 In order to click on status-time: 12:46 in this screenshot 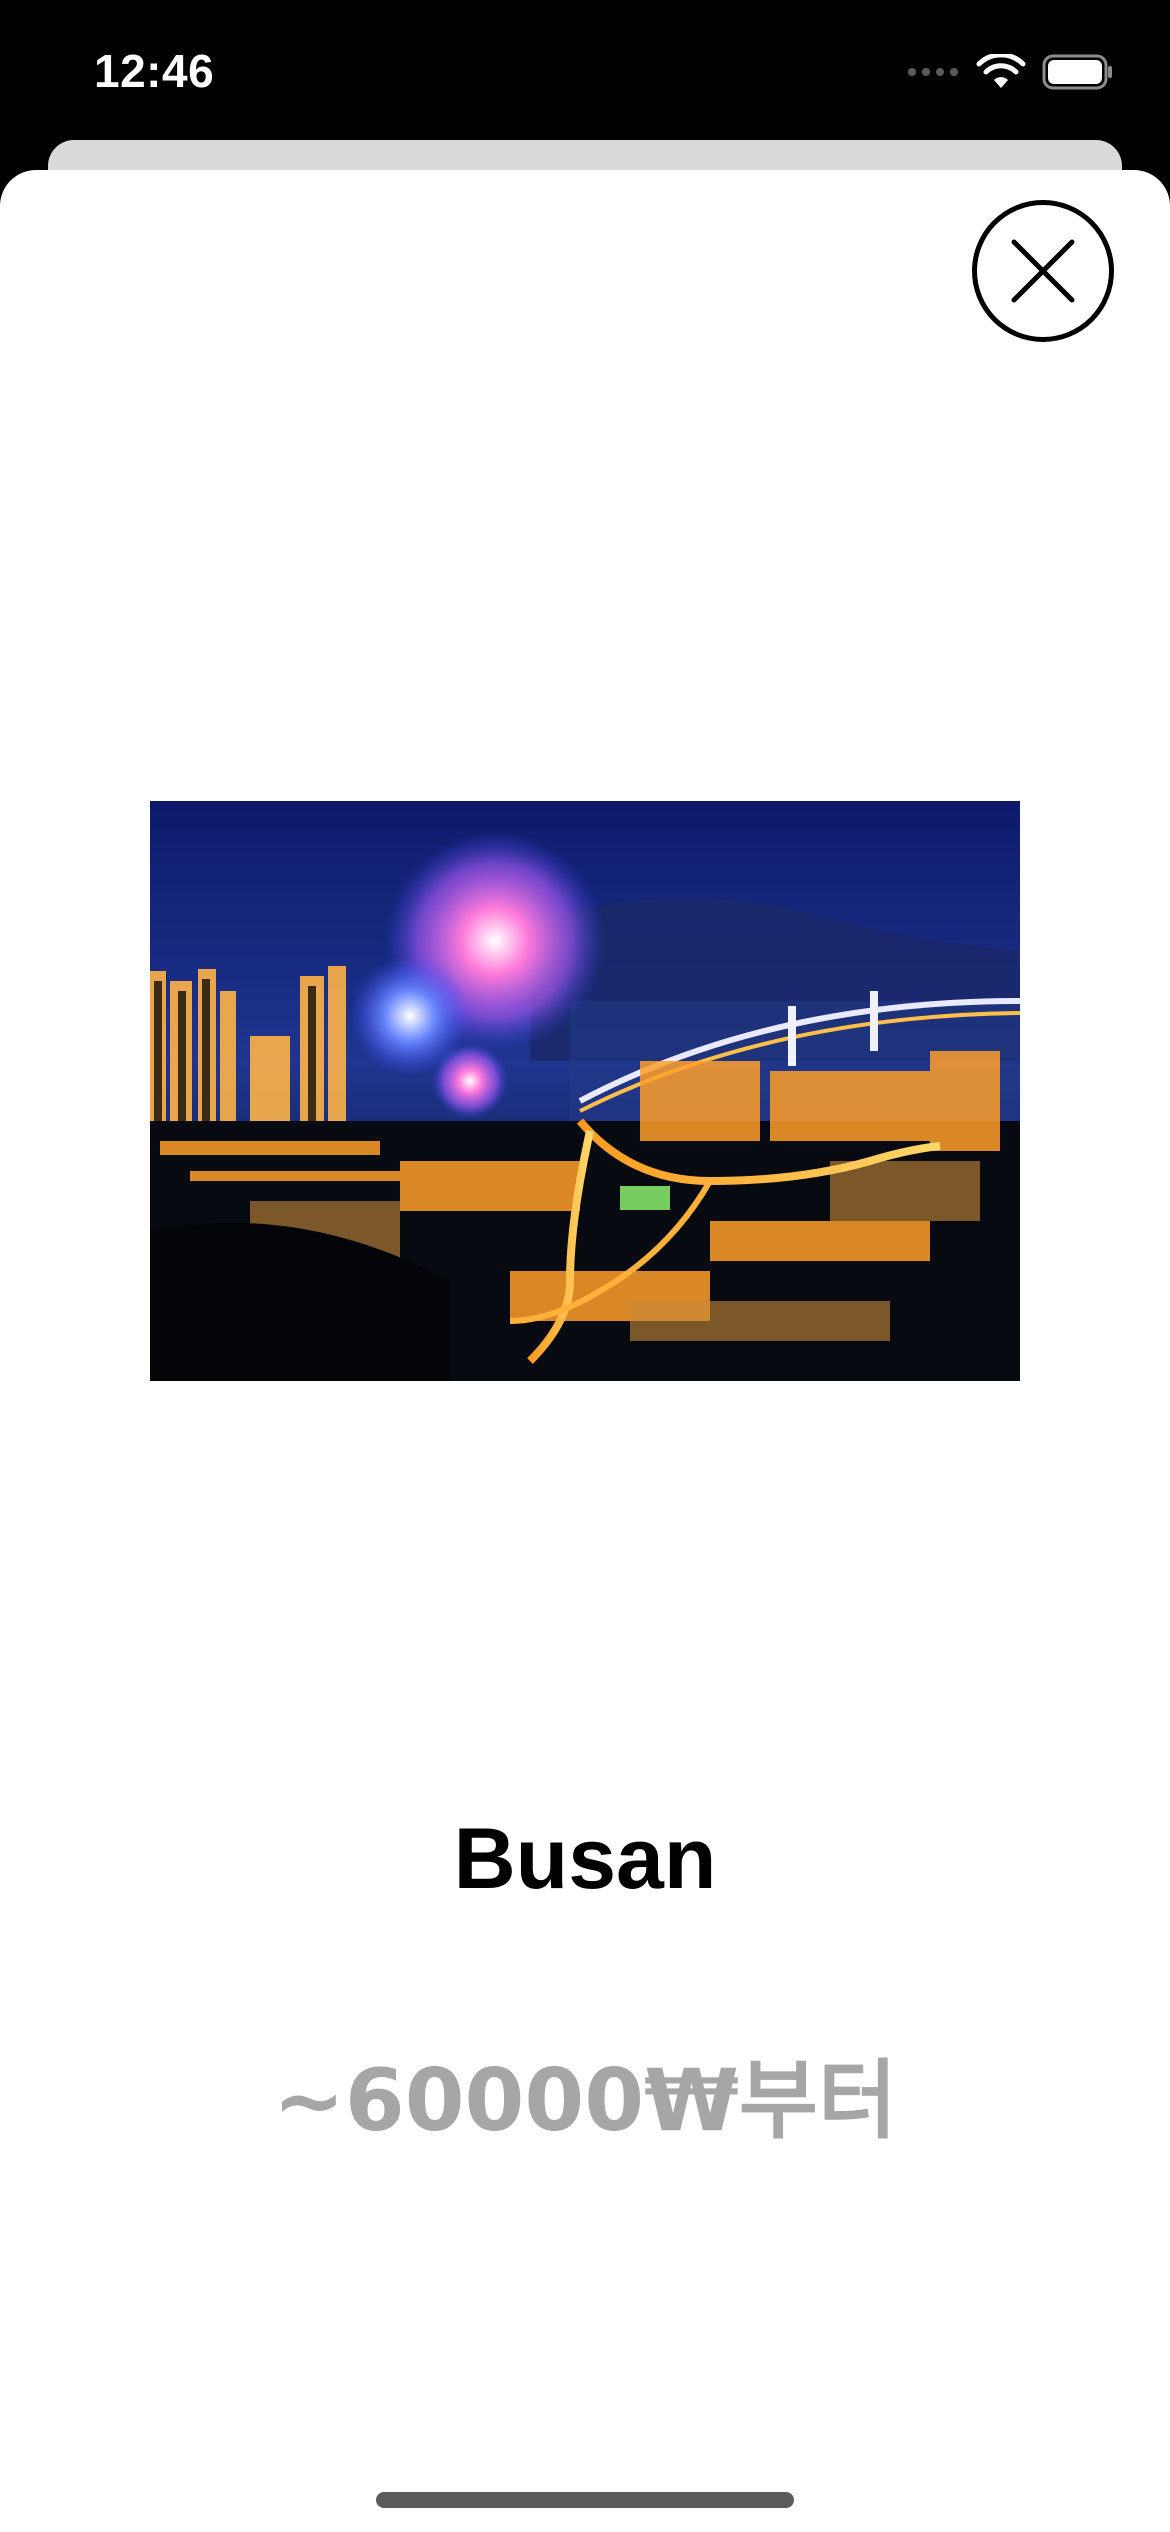, I will do `click(154, 71)`.